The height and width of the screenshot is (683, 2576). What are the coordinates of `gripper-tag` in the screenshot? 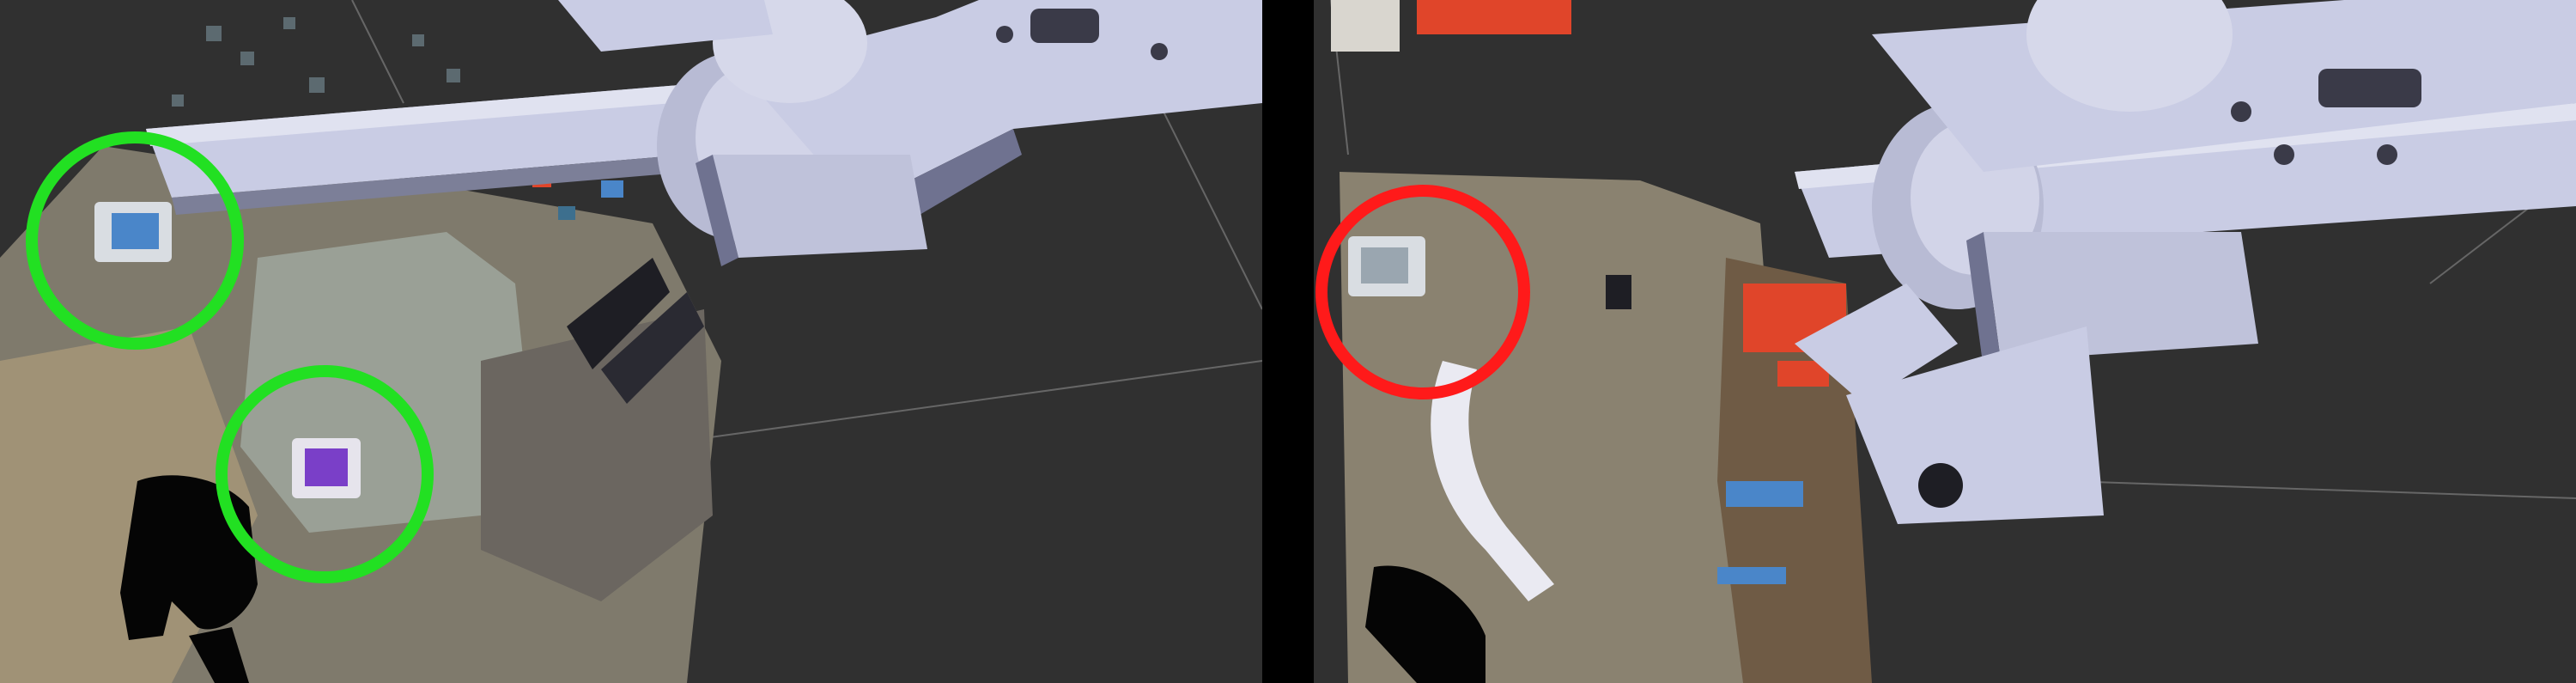 It's located at (1619, 292).